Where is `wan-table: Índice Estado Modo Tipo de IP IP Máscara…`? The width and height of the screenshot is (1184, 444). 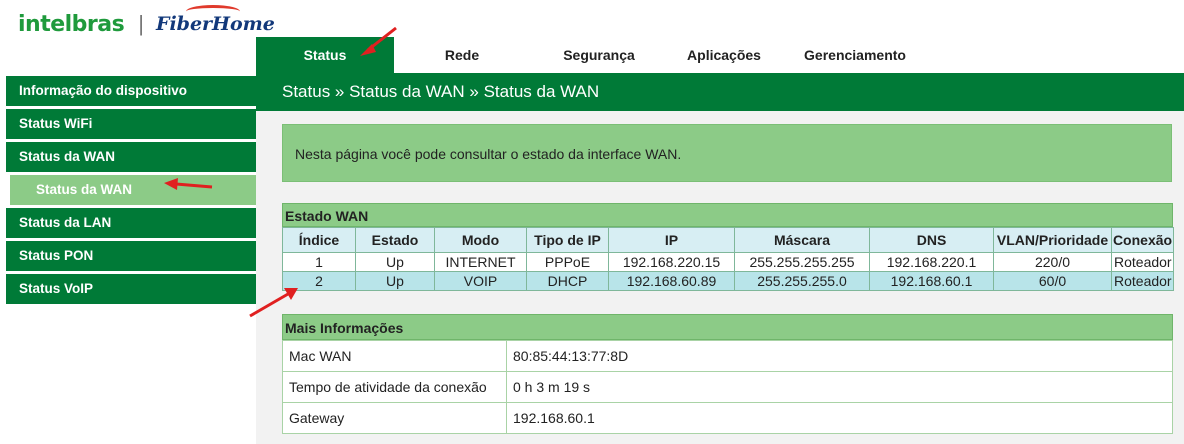 wan-table: Índice Estado Modo Tipo de IP IP Máscara… is located at coordinates (728, 259).